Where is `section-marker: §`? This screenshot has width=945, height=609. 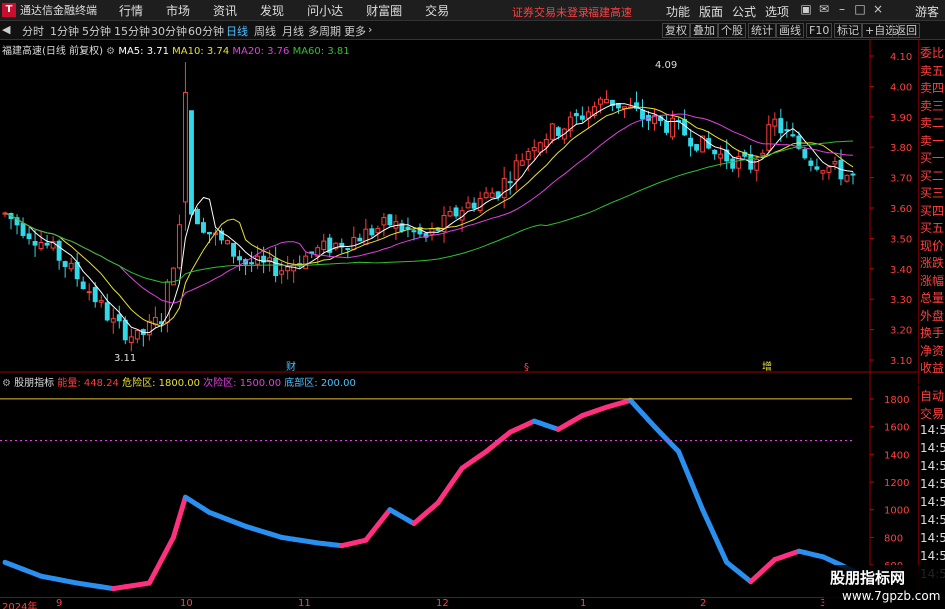 section-marker: § is located at coordinates (526, 367).